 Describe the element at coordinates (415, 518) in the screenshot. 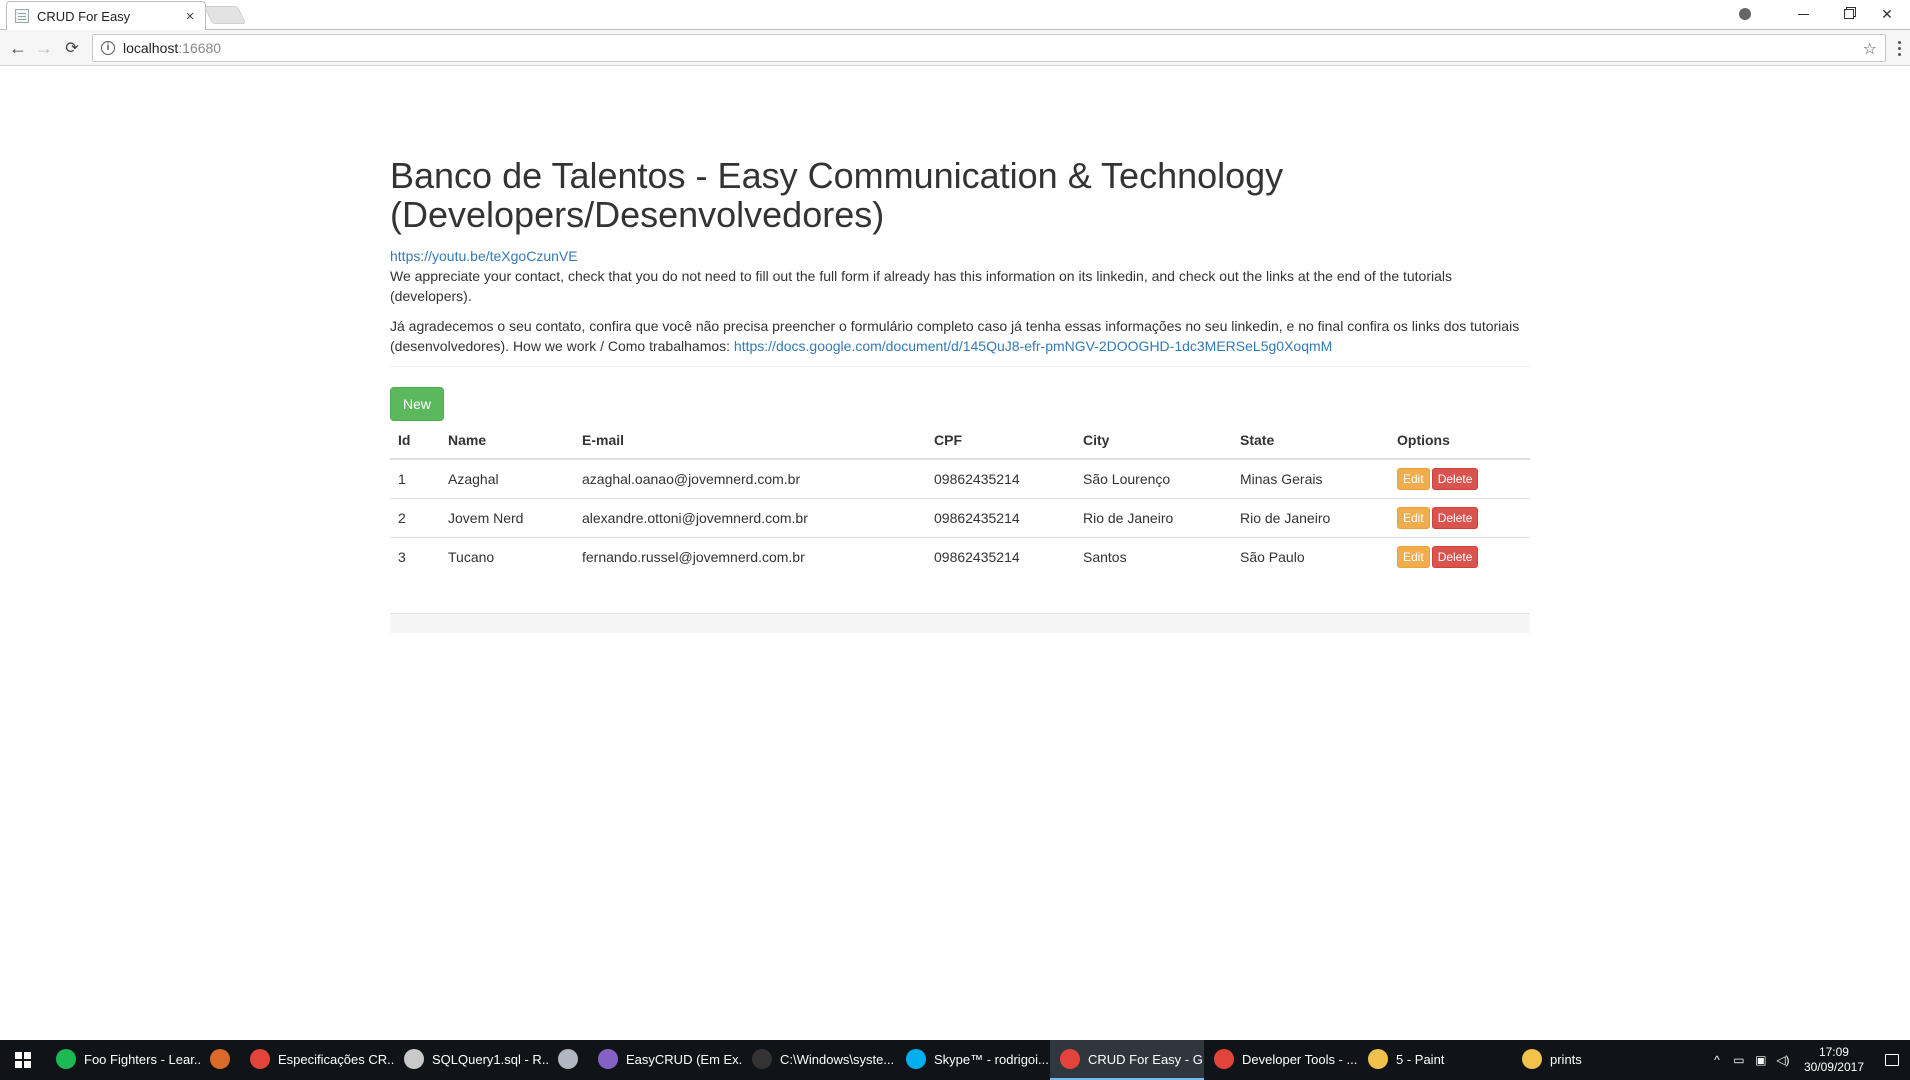

I see `cell-id: 2` at that location.